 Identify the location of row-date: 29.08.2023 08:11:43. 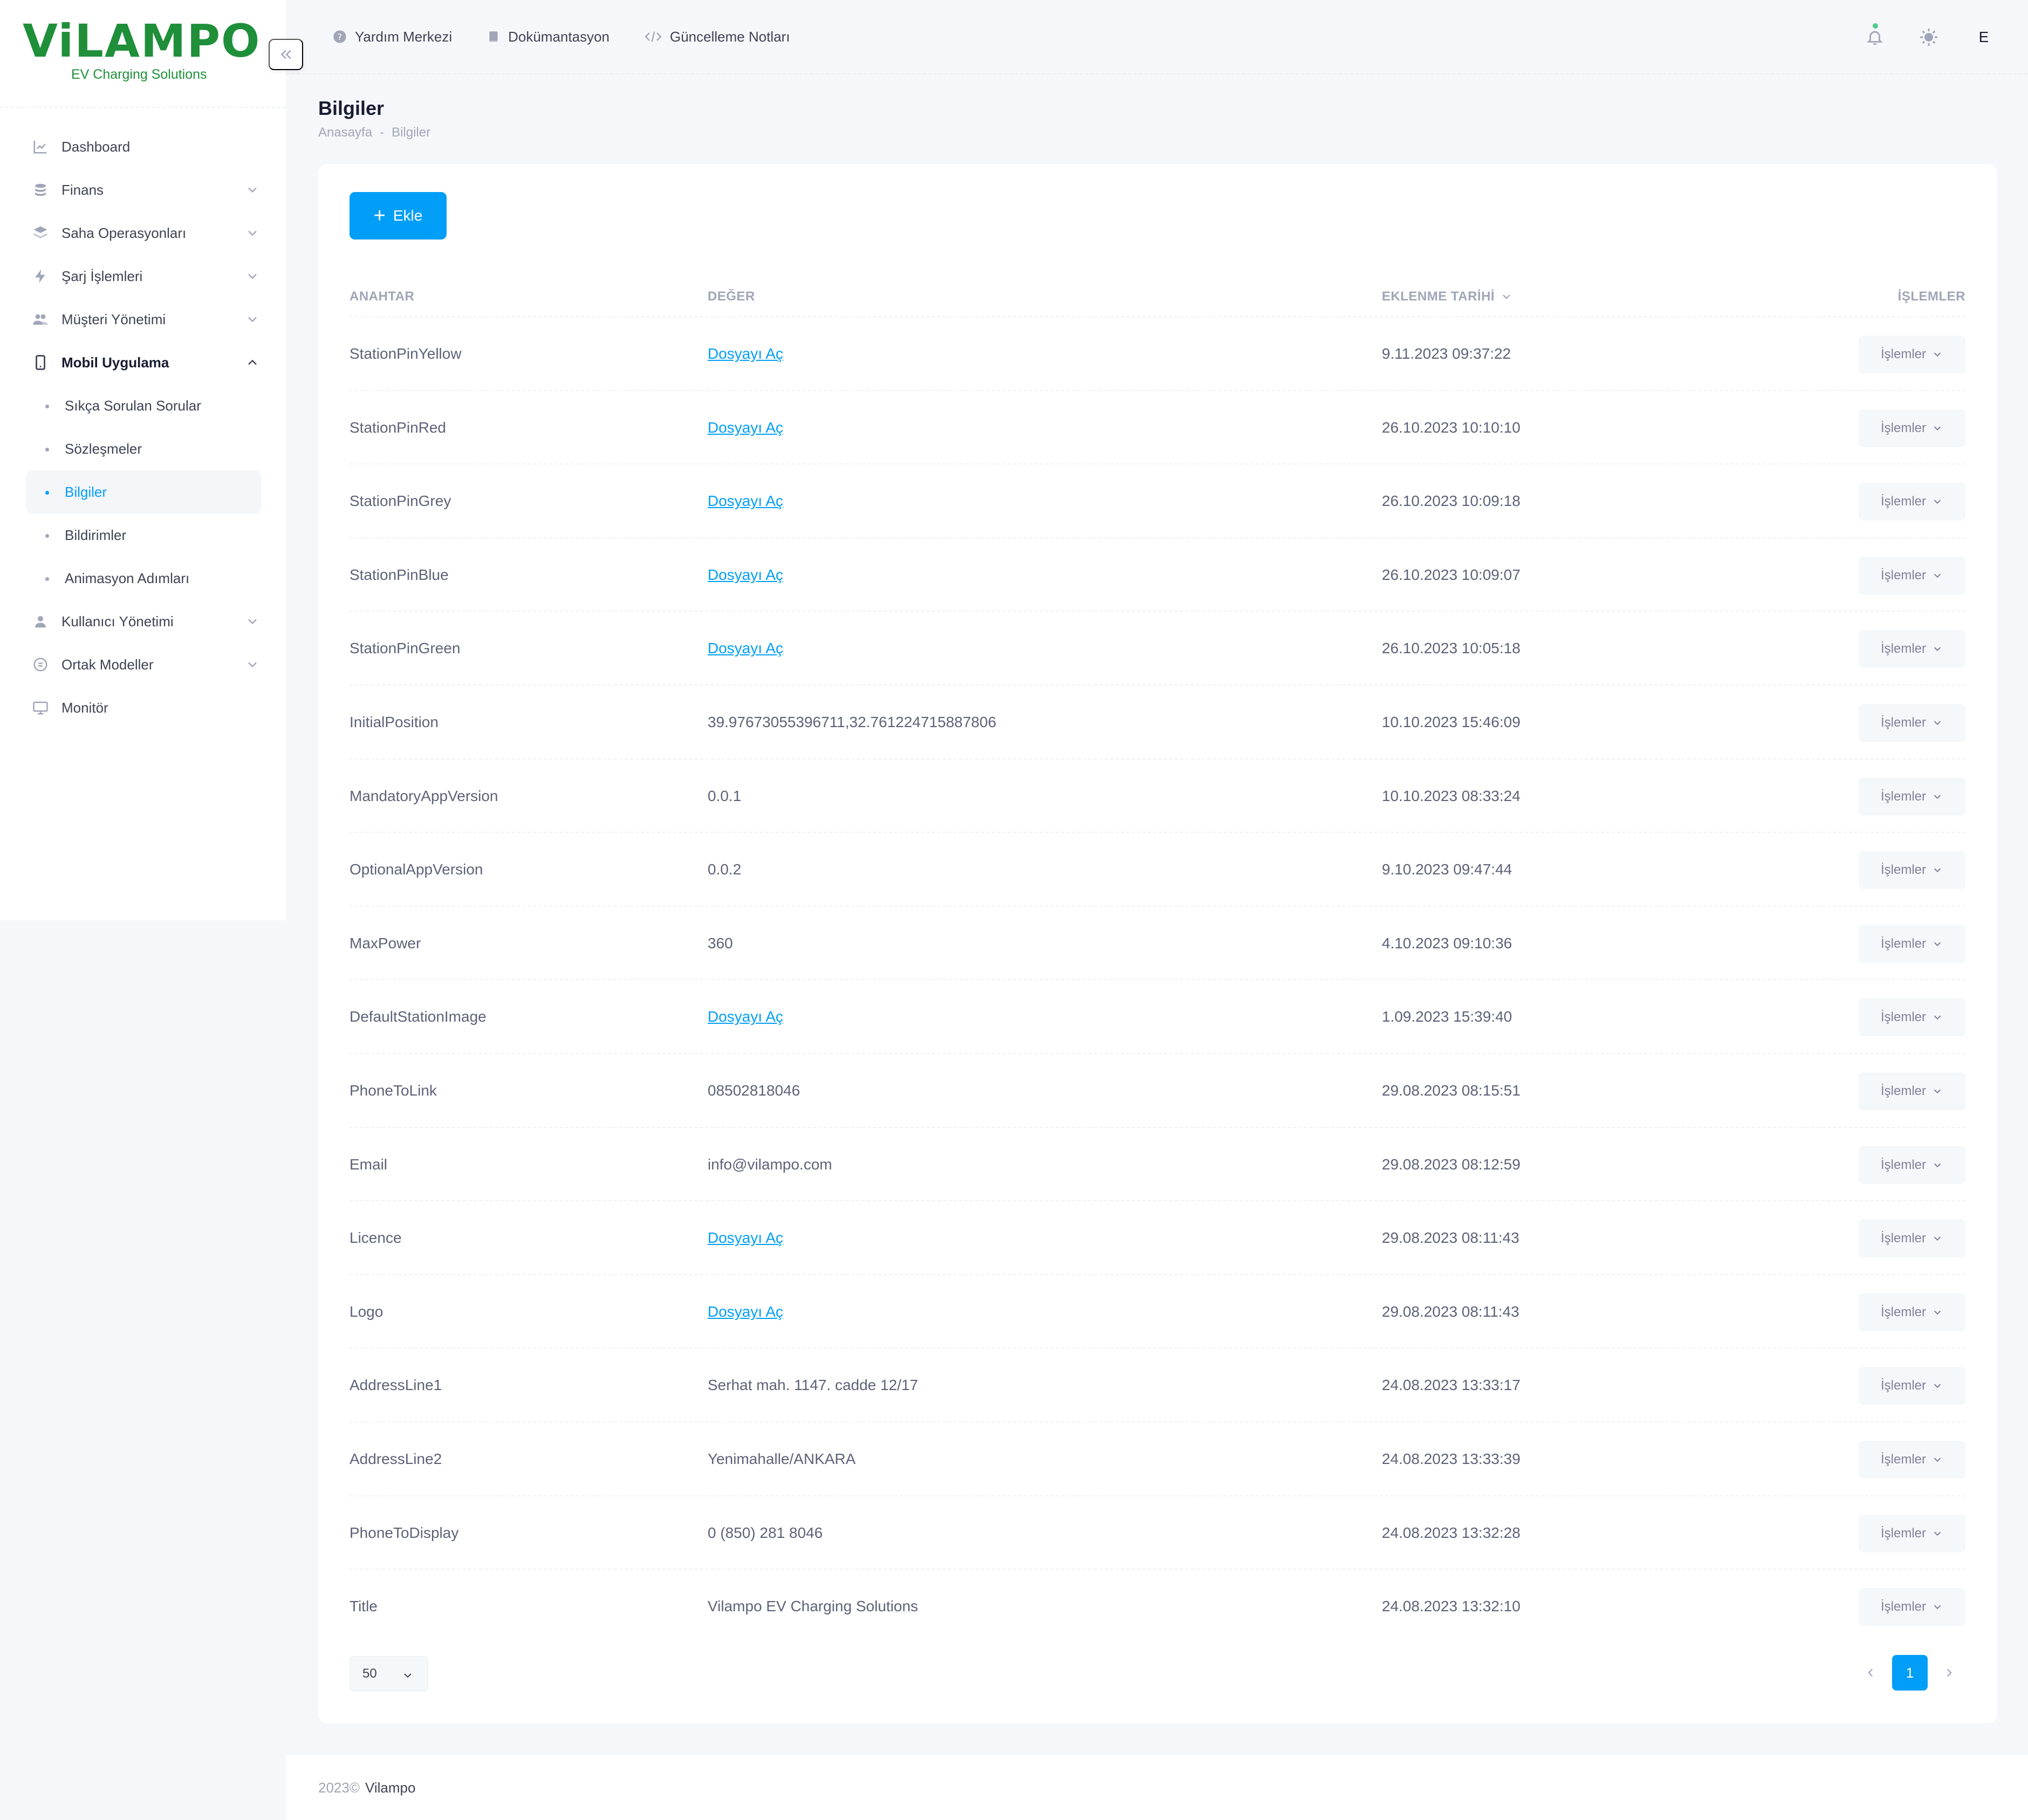
(1450, 1238).